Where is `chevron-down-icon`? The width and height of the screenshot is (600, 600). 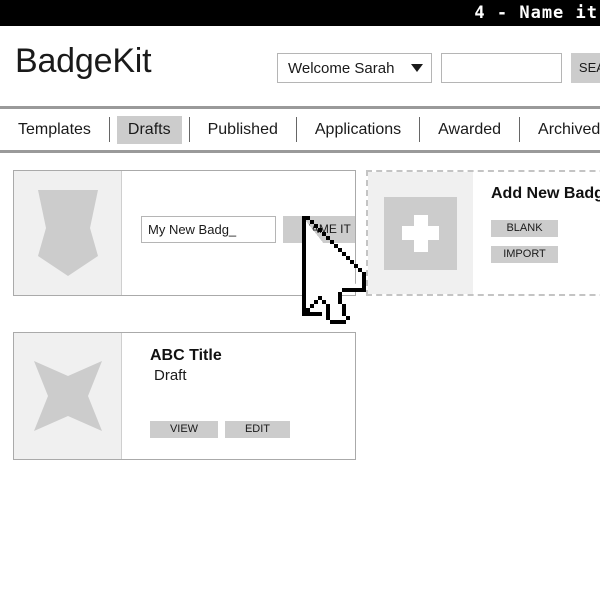
chevron-down-icon is located at coordinates (417, 68).